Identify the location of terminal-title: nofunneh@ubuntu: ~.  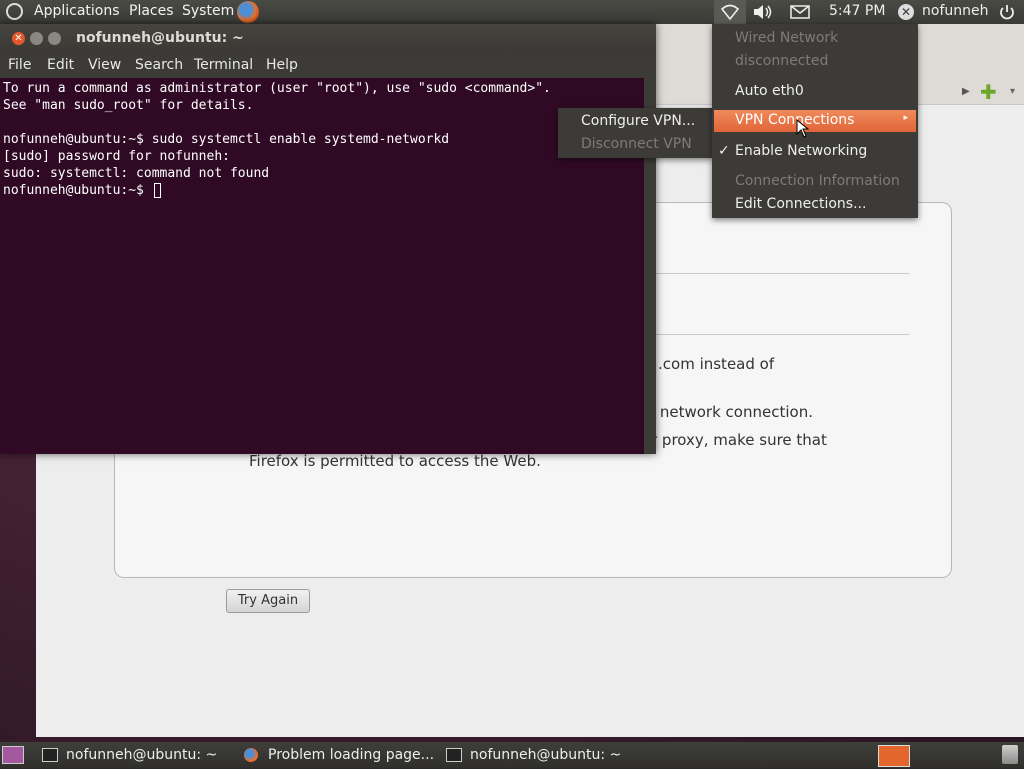
(160, 38).